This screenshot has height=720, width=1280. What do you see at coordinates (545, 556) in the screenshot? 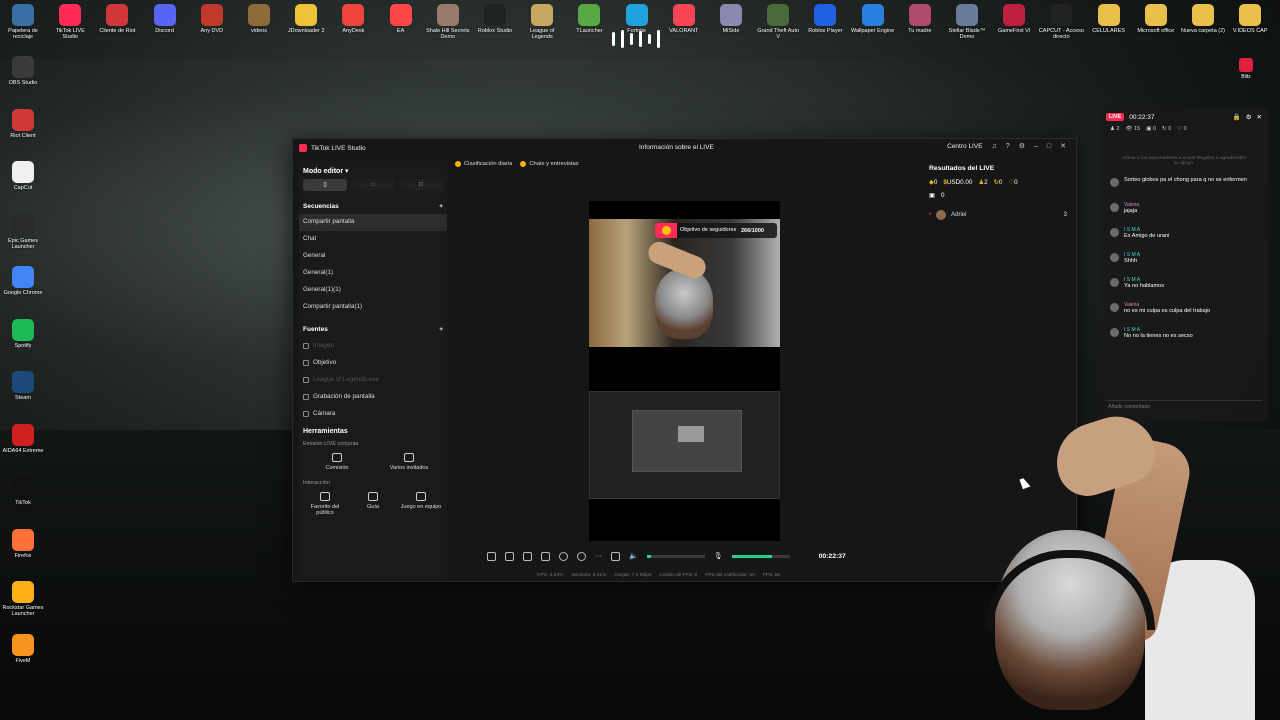
I see `phone-icon` at bounding box center [545, 556].